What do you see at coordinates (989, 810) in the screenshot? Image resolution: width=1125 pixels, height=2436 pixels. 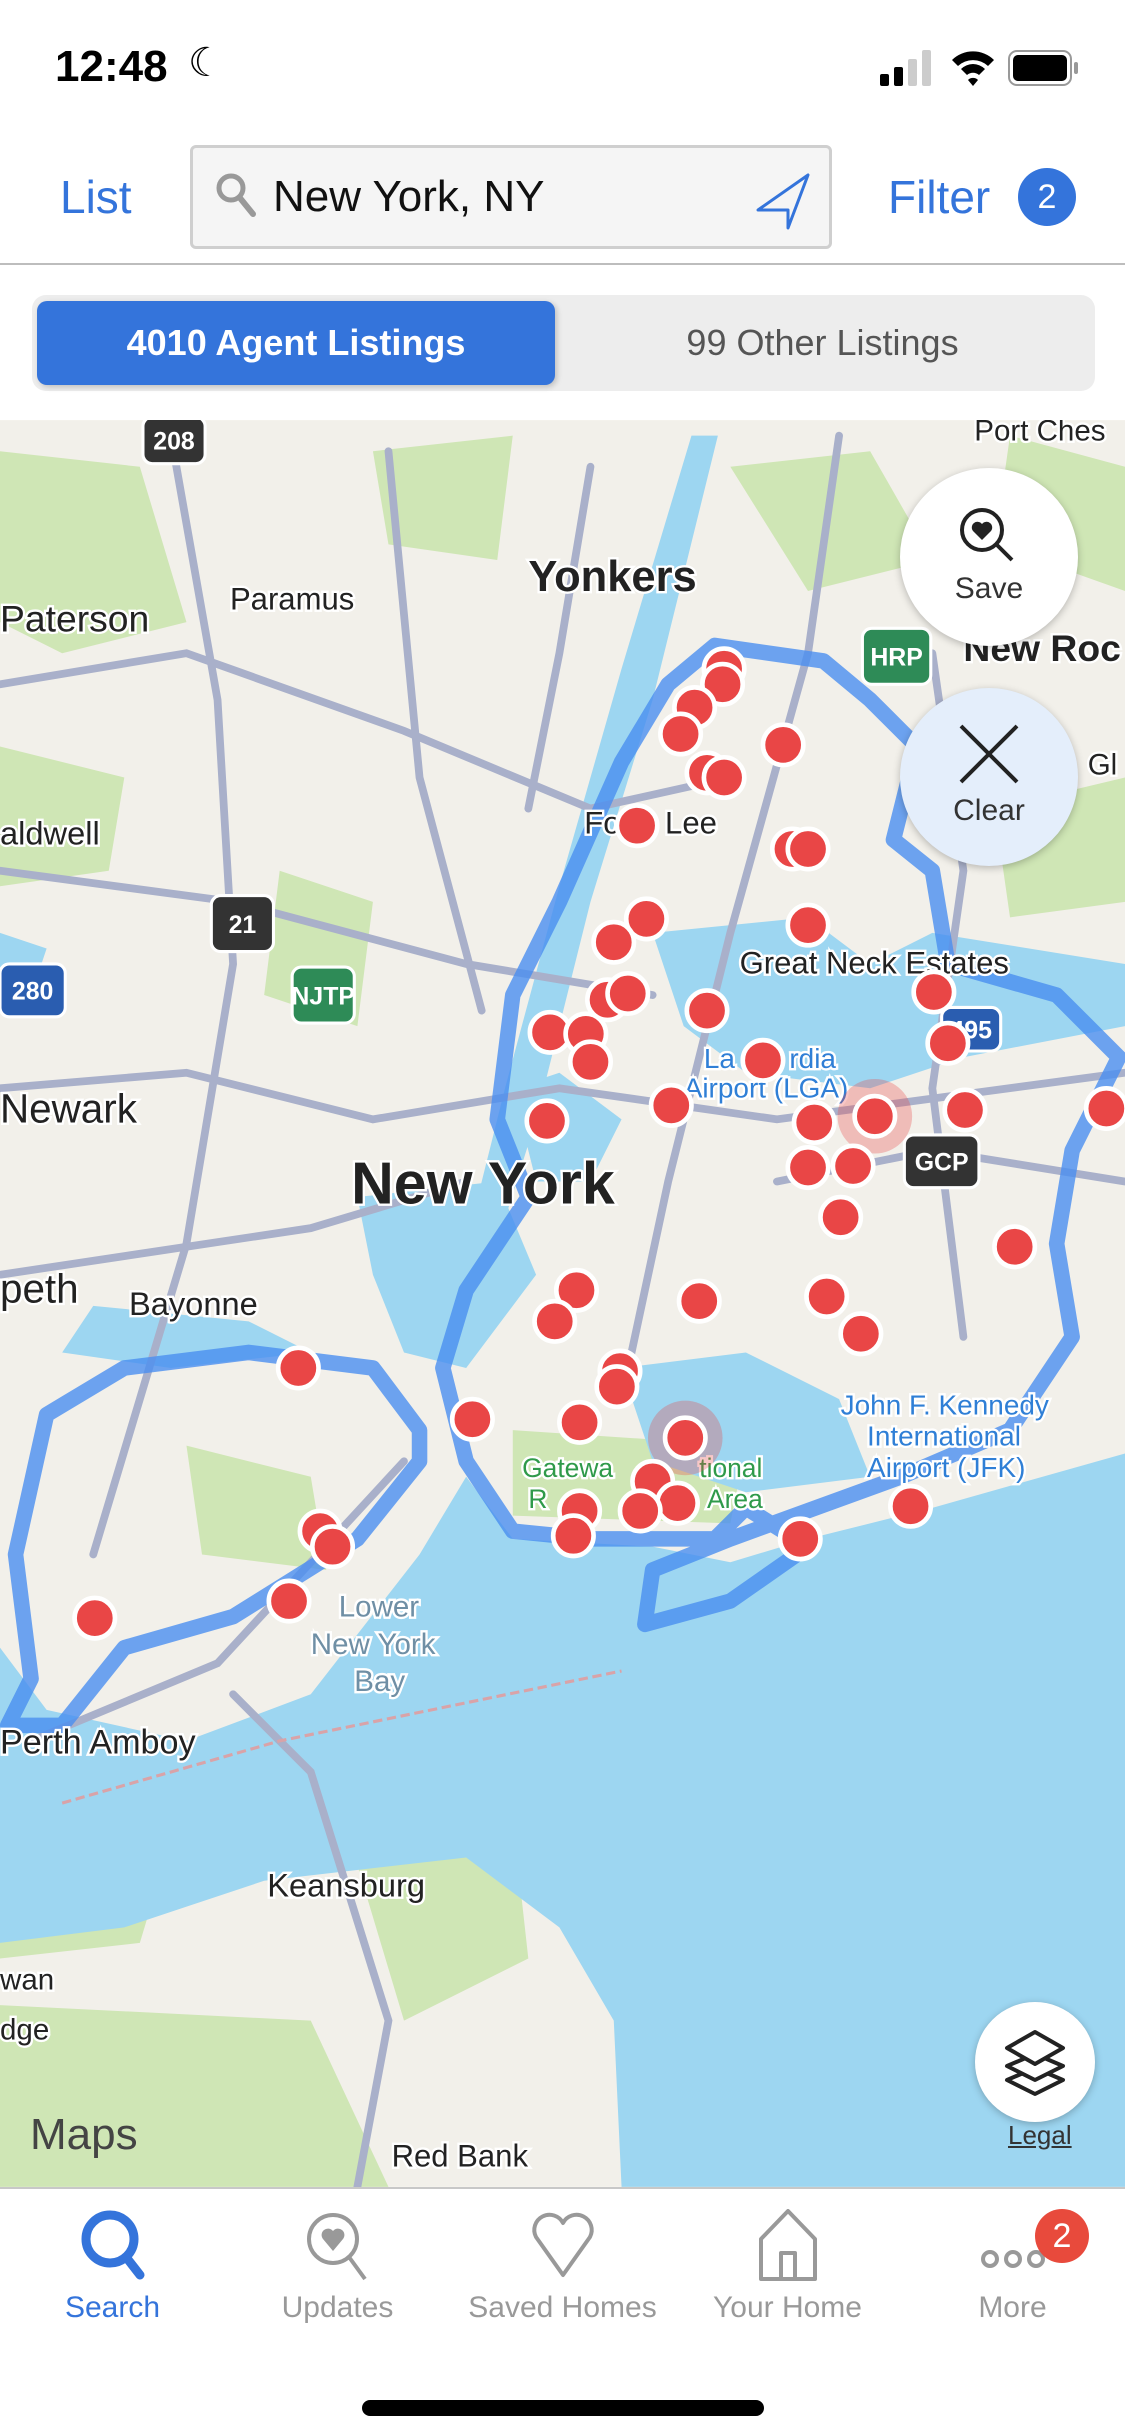 I see `clear-label: Clear` at bounding box center [989, 810].